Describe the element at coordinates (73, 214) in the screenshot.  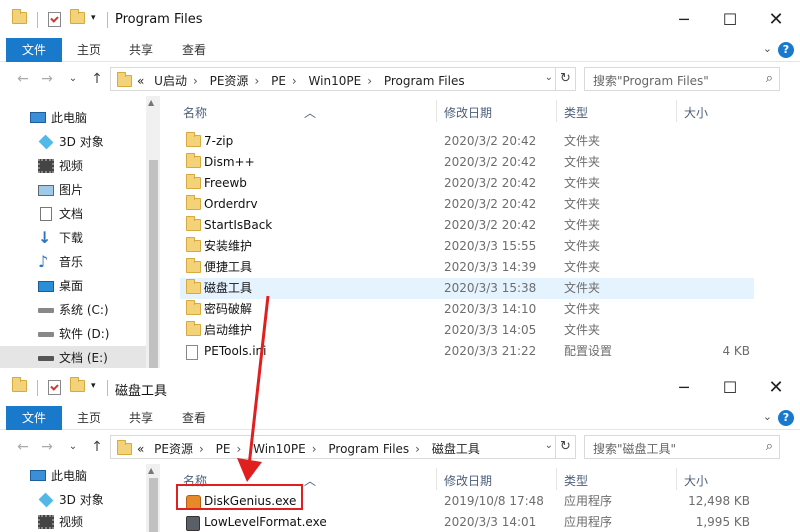
I see `nav-item-documents: 文档` at that location.